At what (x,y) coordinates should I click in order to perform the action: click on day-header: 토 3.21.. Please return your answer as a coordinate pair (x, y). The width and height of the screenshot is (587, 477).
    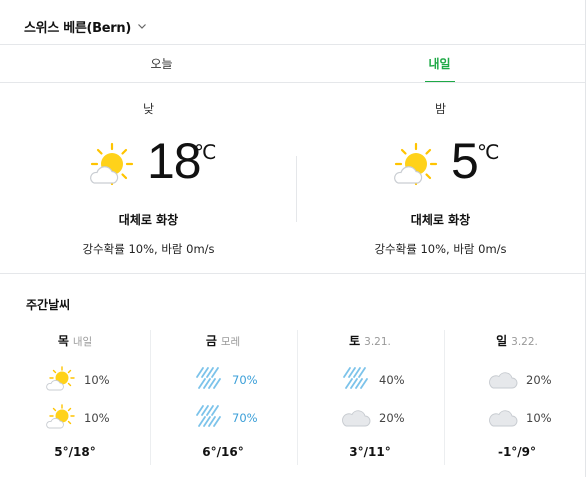
    Looking at the image, I should click on (370, 340).